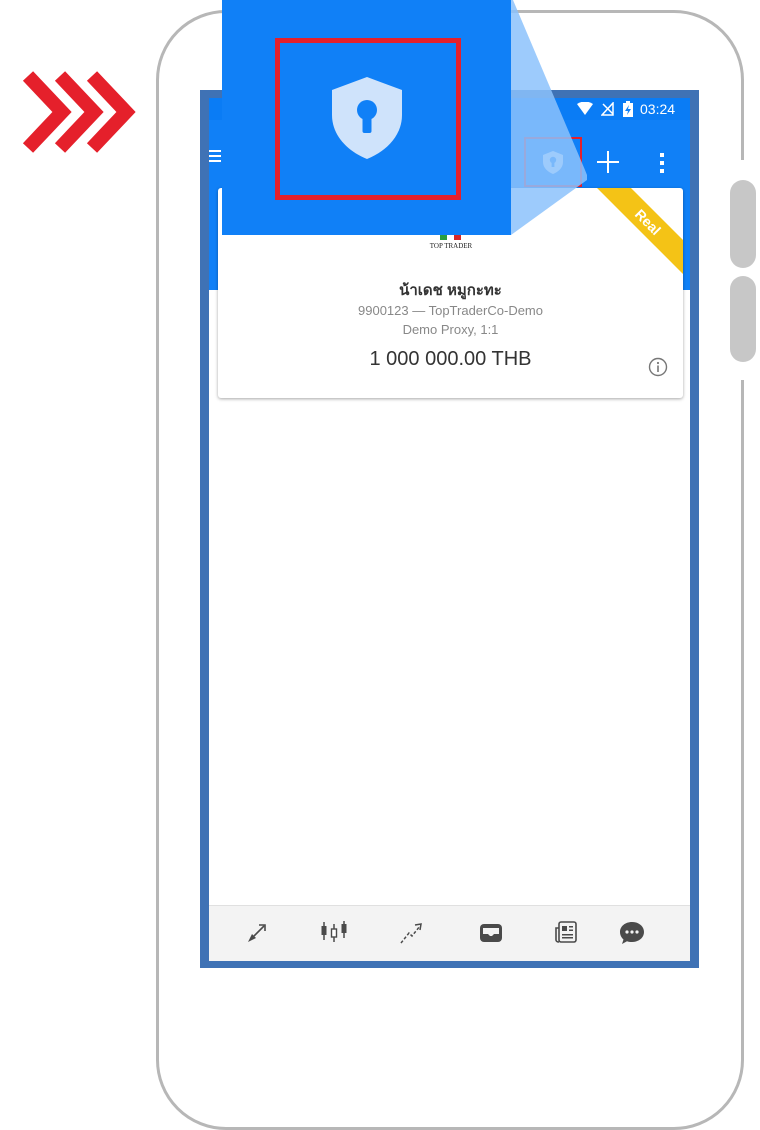 Image resolution: width=760 pixels, height=1130 pixels. What do you see at coordinates (743, 319) in the screenshot?
I see `phone-volume-down` at bounding box center [743, 319].